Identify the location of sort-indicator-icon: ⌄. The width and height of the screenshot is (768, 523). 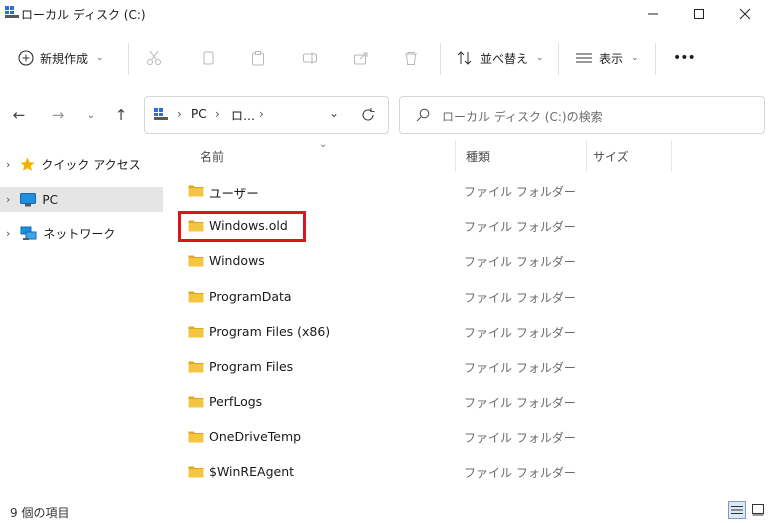
(323, 144).